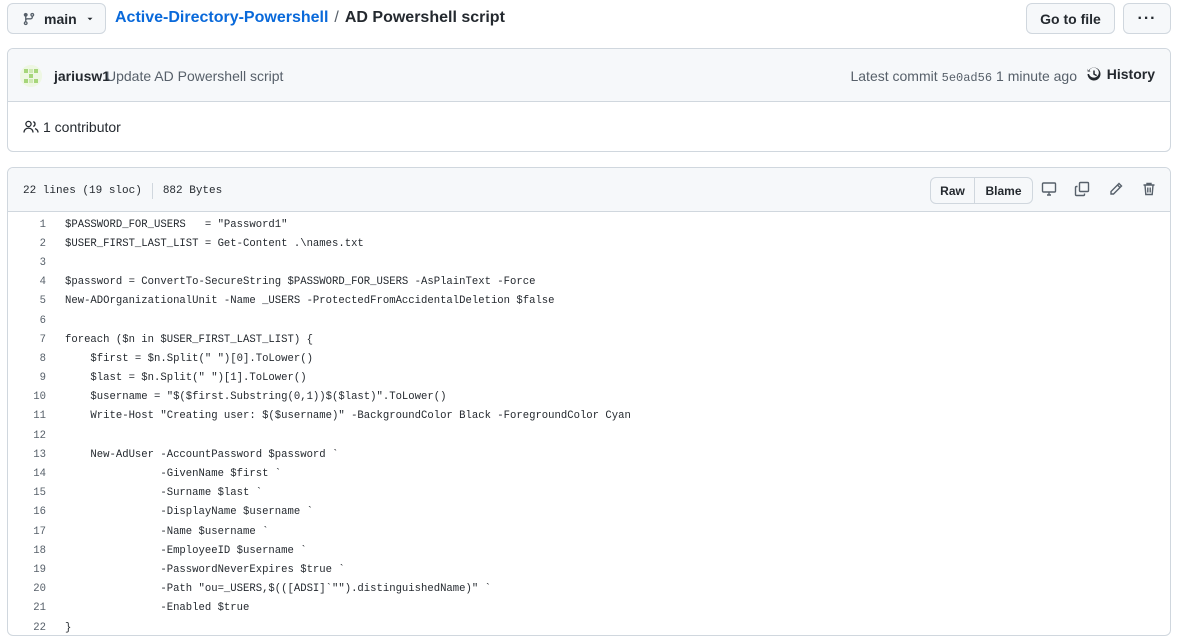  Describe the element at coordinates (589, 320) in the screenshot. I see `code-line: 6` at that location.